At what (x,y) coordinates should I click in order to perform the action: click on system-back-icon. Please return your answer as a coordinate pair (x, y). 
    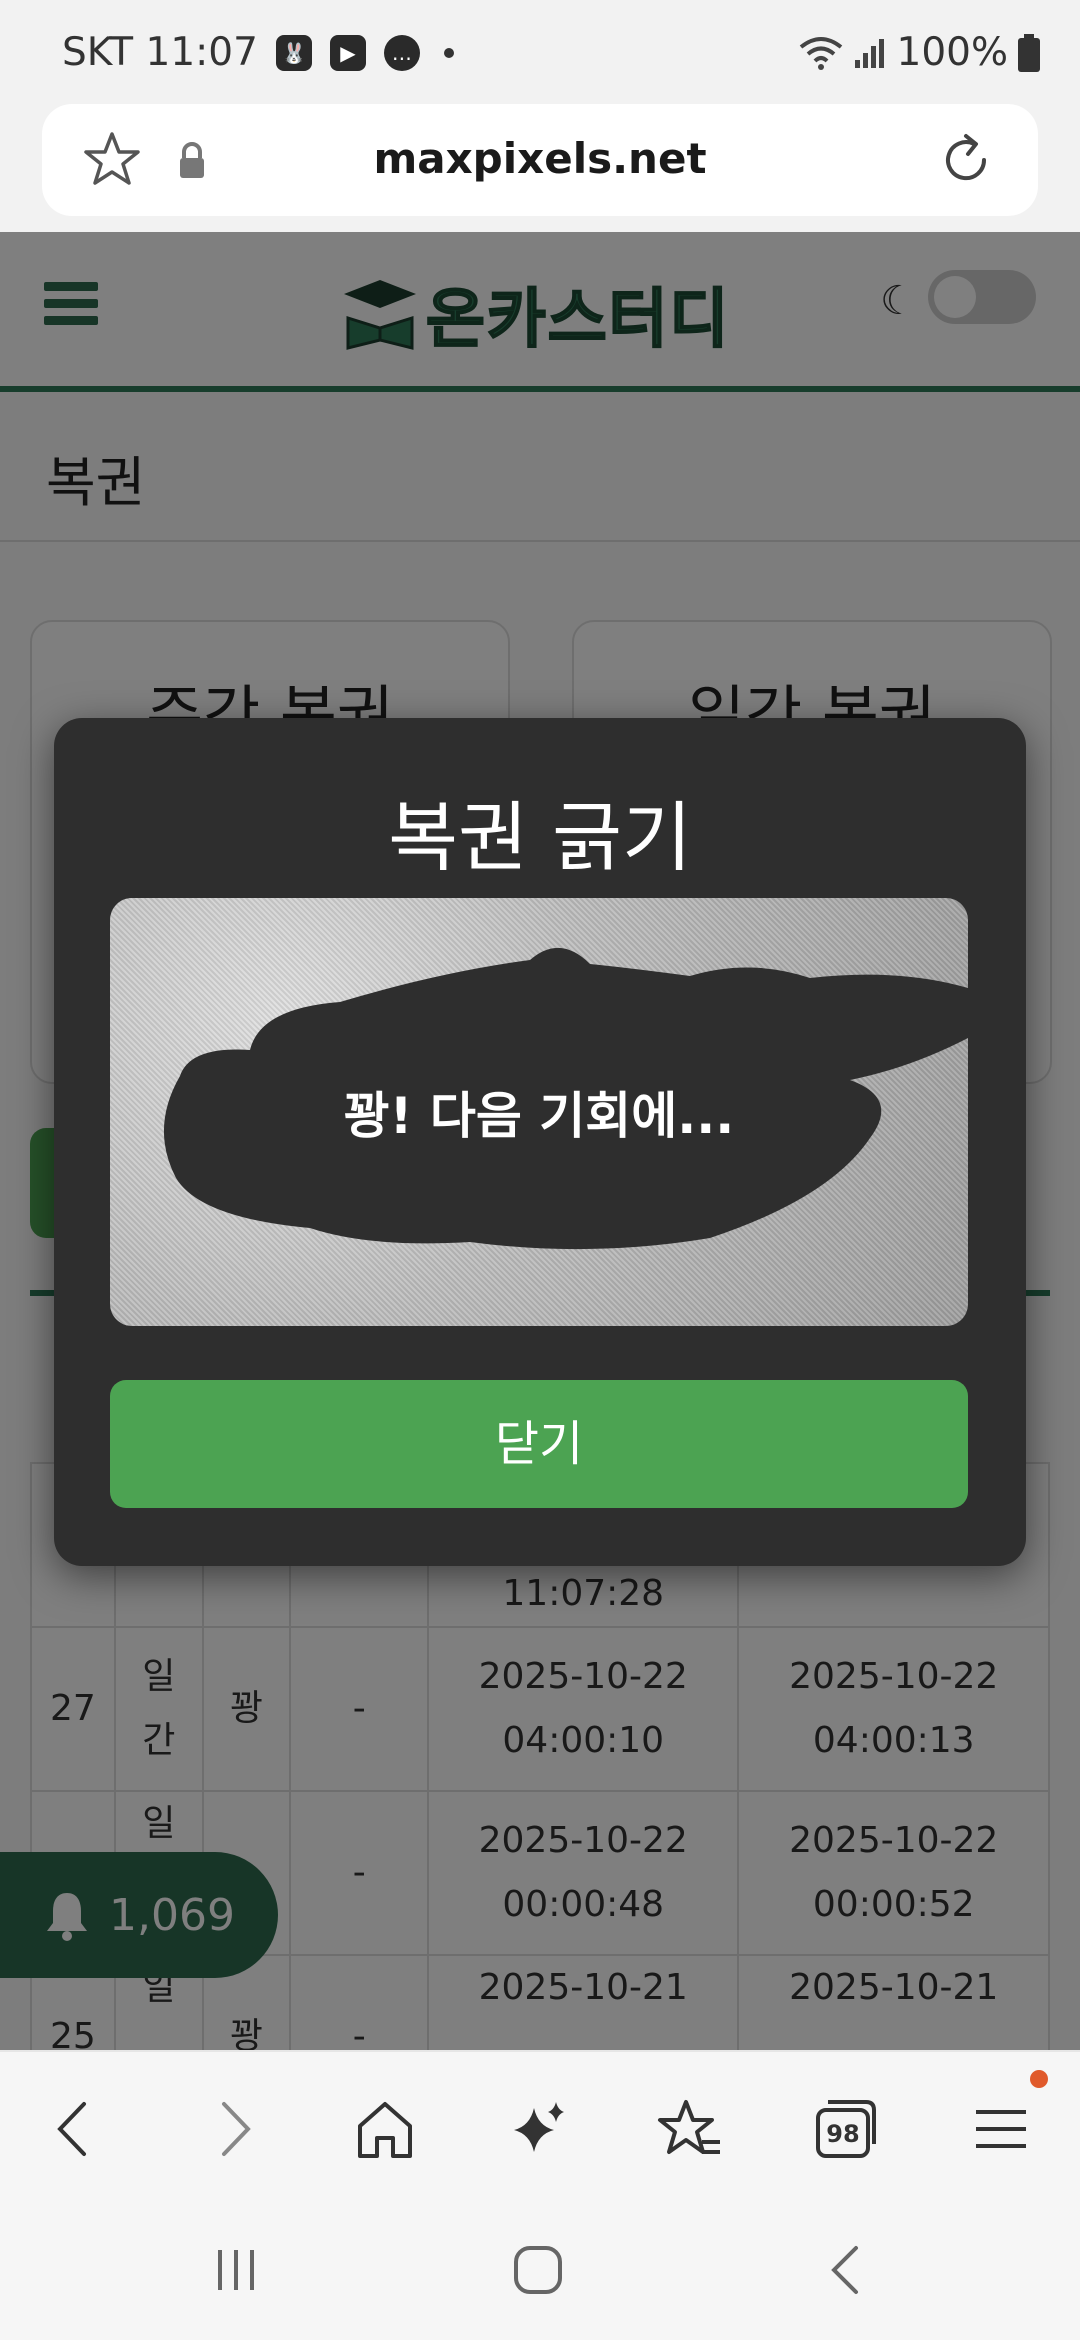
    Looking at the image, I should click on (846, 2270).